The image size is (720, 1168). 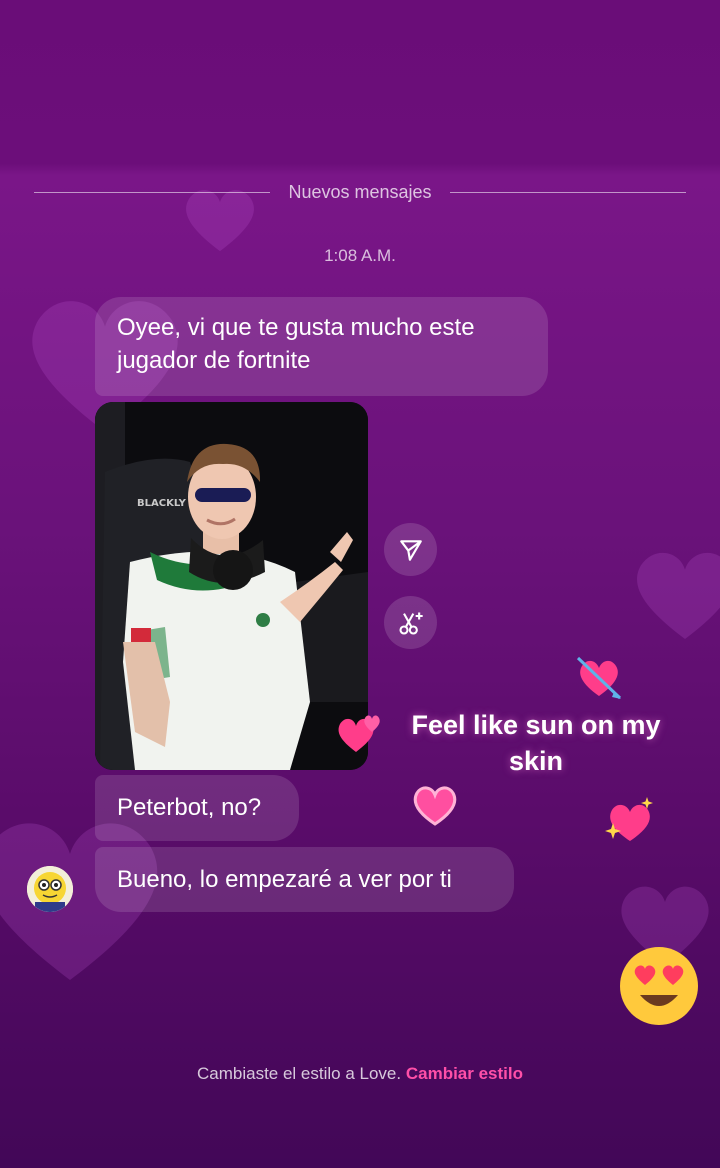 What do you see at coordinates (360, 255) in the screenshot?
I see `message-timestamp: 1:08 A.M.` at bounding box center [360, 255].